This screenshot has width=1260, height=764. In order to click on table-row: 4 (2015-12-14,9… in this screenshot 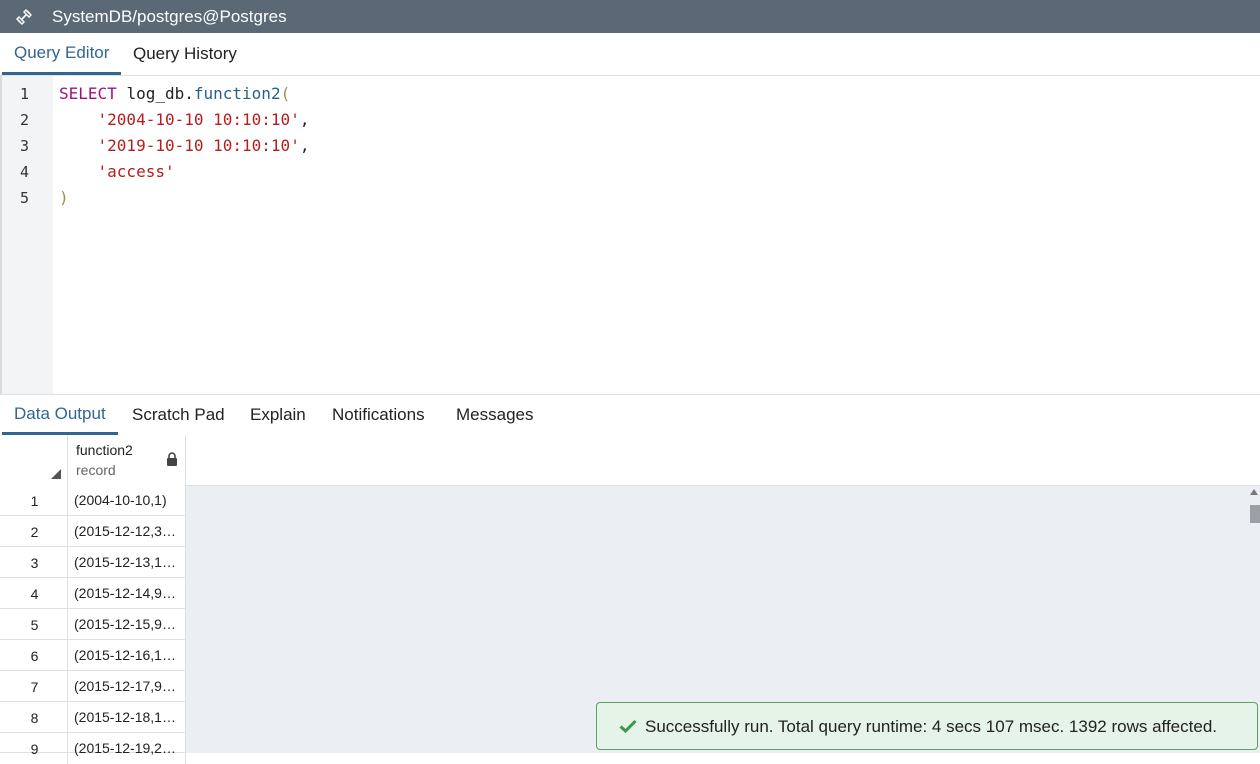, I will do `click(93, 593)`.